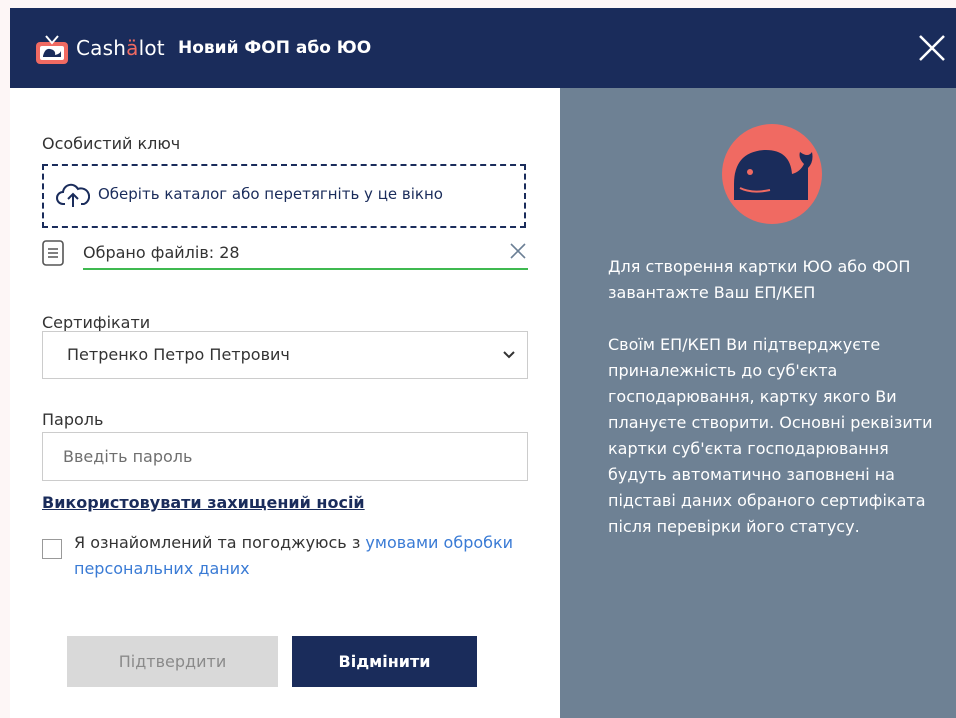 This screenshot has height=718, width=956. What do you see at coordinates (275, 48) in the screenshot?
I see `dialog-title: Новий ФОП або ЮО` at bounding box center [275, 48].